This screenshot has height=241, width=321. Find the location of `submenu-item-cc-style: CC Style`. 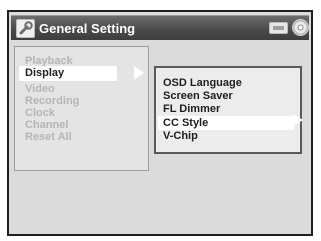

submenu-item-cc-style: CC Style is located at coordinates (226, 123).